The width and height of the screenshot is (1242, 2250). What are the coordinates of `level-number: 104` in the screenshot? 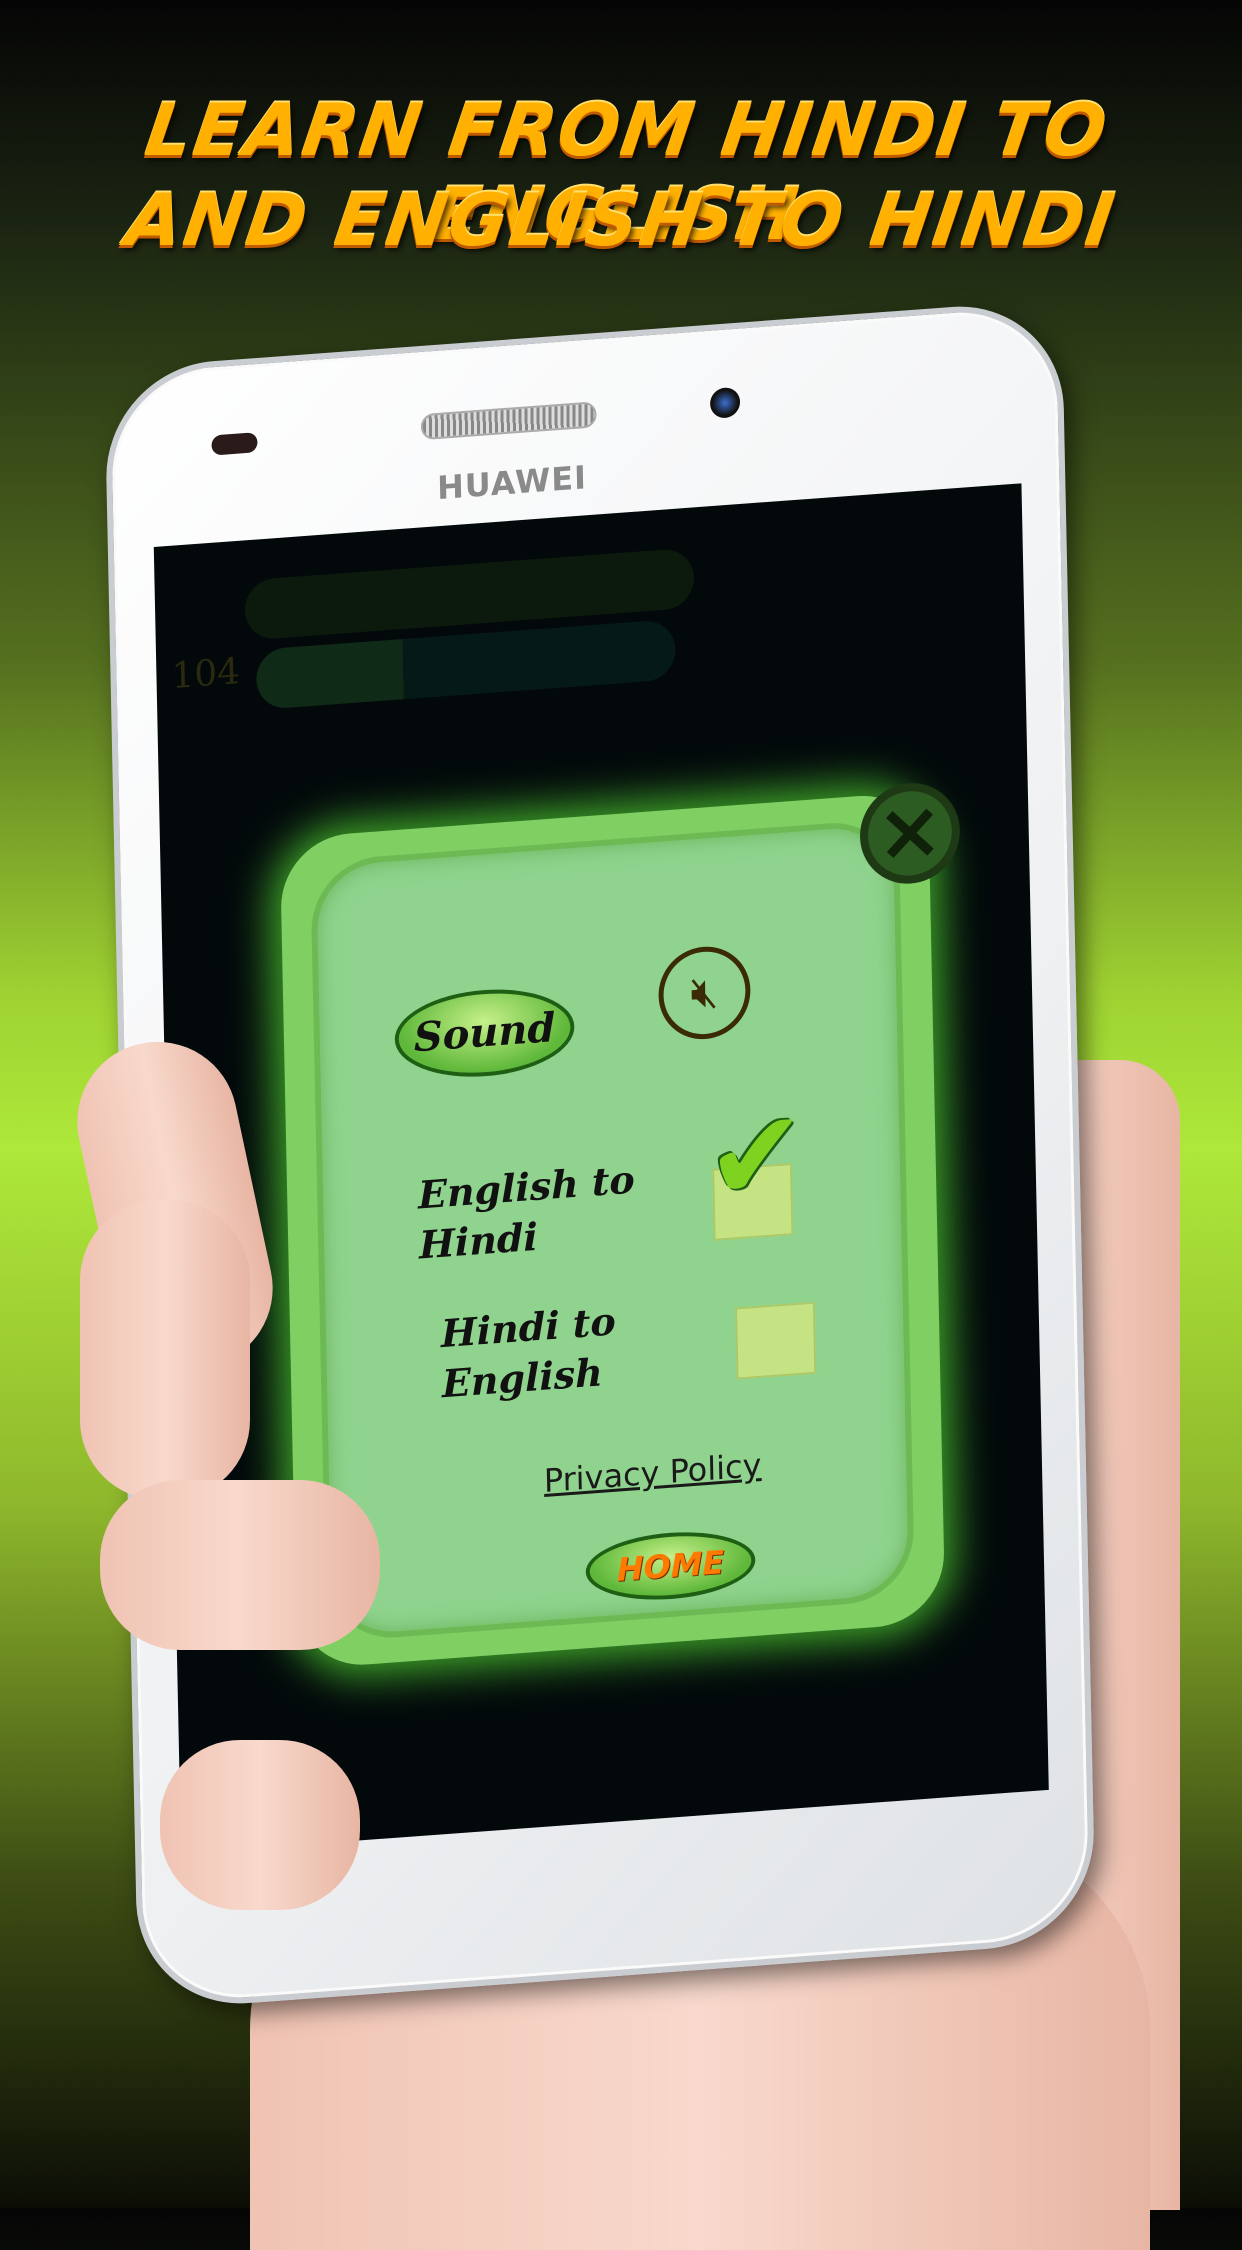 It's located at (206, 674).